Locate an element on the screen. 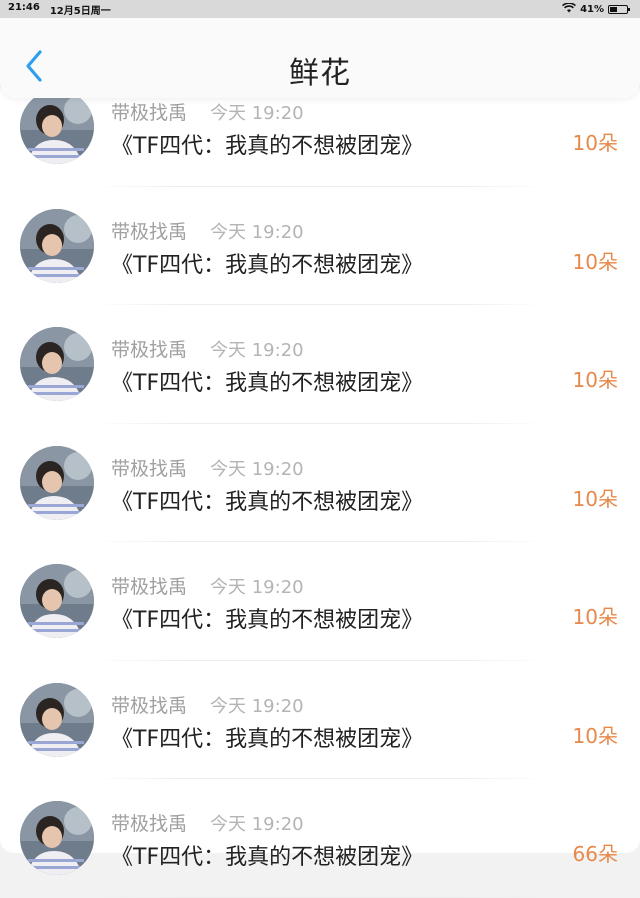  status-bar: 21:46 12月5日周一 41% is located at coordinates (320, 9).